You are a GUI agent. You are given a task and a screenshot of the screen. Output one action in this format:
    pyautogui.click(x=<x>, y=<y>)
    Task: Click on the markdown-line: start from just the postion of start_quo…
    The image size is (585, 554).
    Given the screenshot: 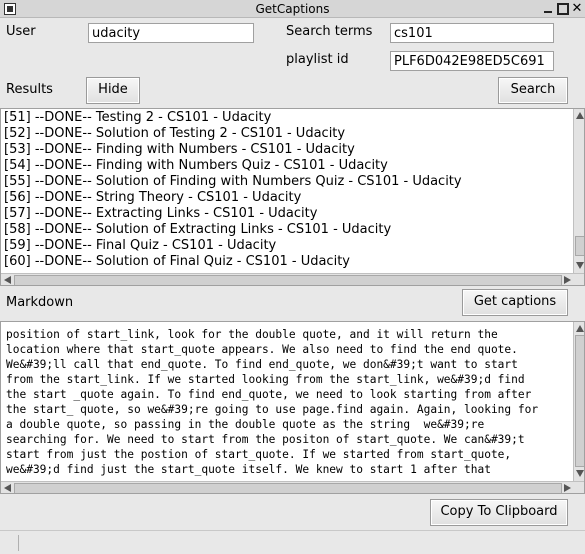 What is the action you would take?
    pyautogui.click(x=259, y=454)
    